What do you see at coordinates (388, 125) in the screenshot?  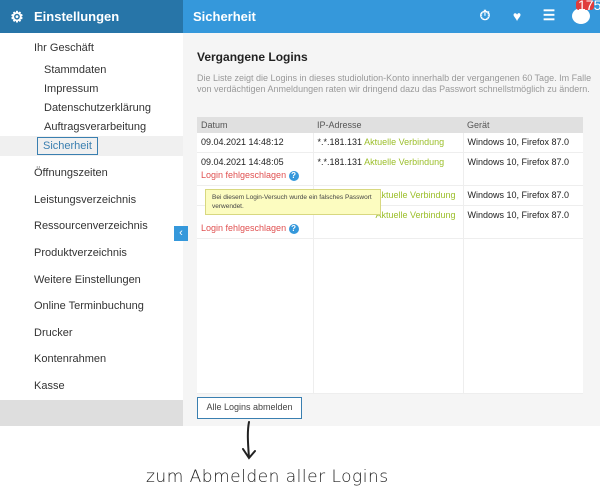 I see `column-header-ip: IP-Adresse` at bounding box center [388, 125].